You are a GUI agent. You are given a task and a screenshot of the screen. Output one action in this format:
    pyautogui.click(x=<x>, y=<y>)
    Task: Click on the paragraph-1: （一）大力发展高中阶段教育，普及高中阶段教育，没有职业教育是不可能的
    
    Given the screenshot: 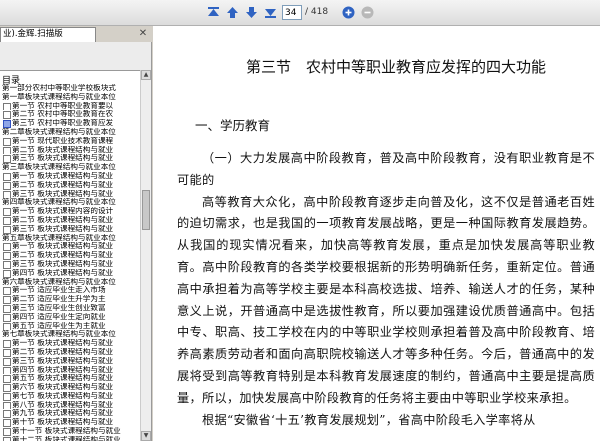 What is the action you would take?
    pyautogui.click(x=386, y=169)
    